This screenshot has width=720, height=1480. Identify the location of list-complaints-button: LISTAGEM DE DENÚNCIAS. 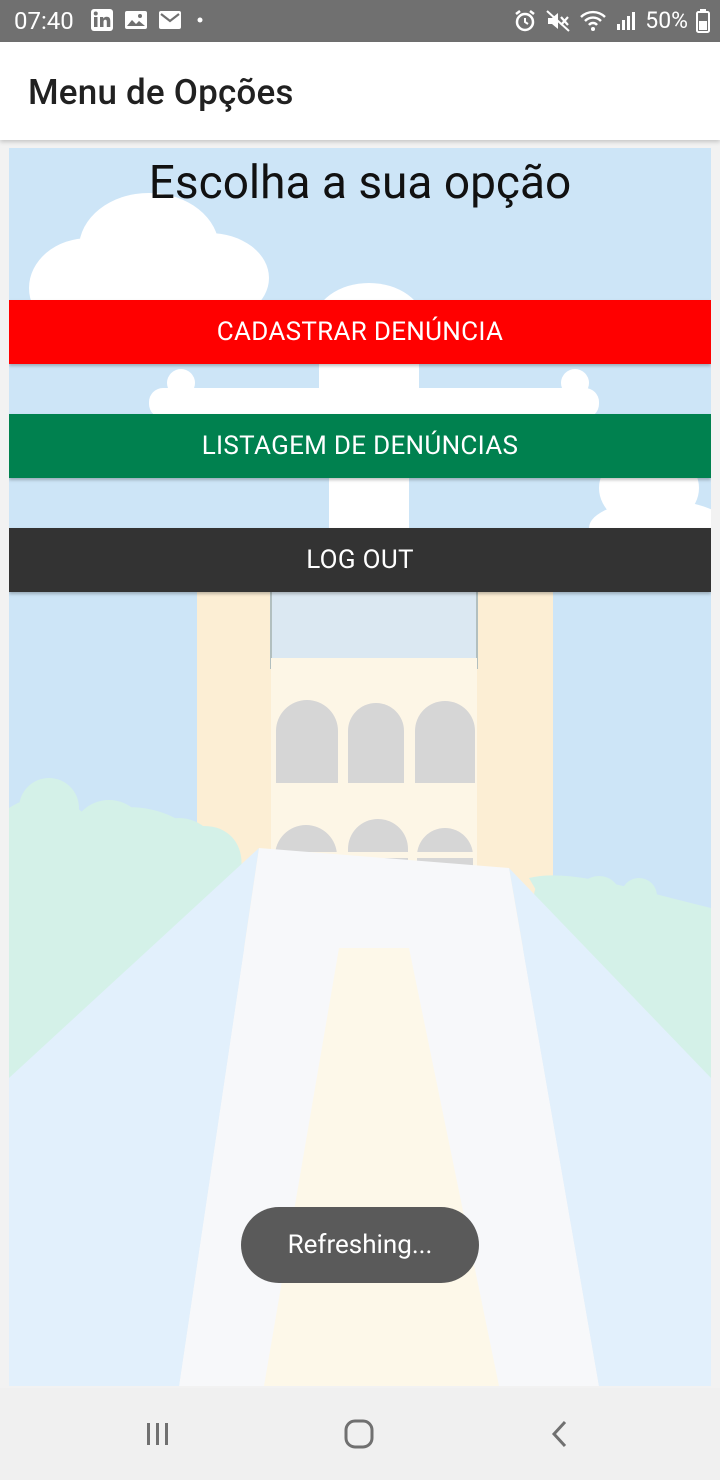
(360, 446).